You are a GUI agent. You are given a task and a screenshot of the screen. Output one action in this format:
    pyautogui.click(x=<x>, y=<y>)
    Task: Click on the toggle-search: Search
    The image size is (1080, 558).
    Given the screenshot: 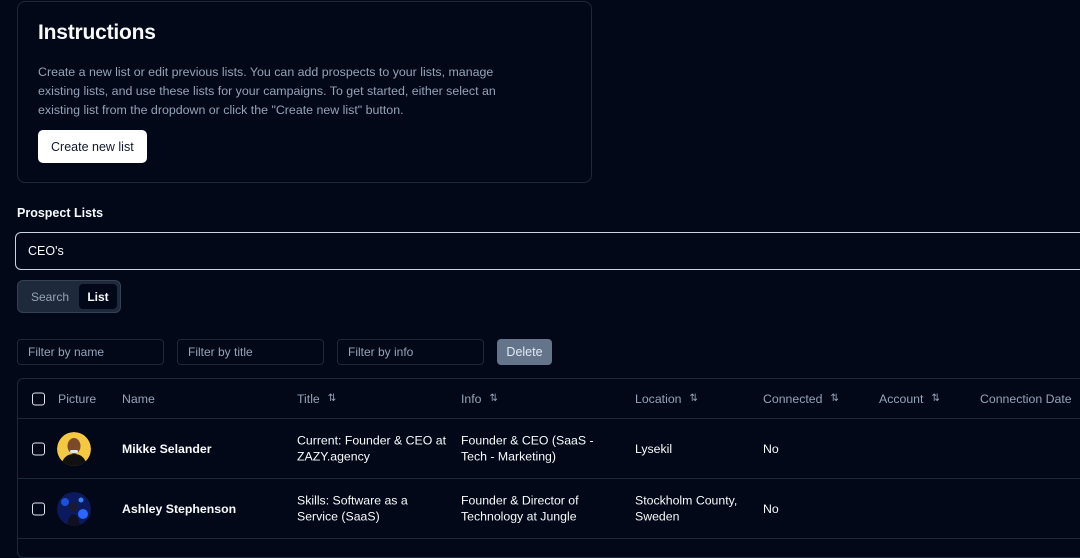 What is the action you would take?
    pyautogui.click(x=50, y=296)
    